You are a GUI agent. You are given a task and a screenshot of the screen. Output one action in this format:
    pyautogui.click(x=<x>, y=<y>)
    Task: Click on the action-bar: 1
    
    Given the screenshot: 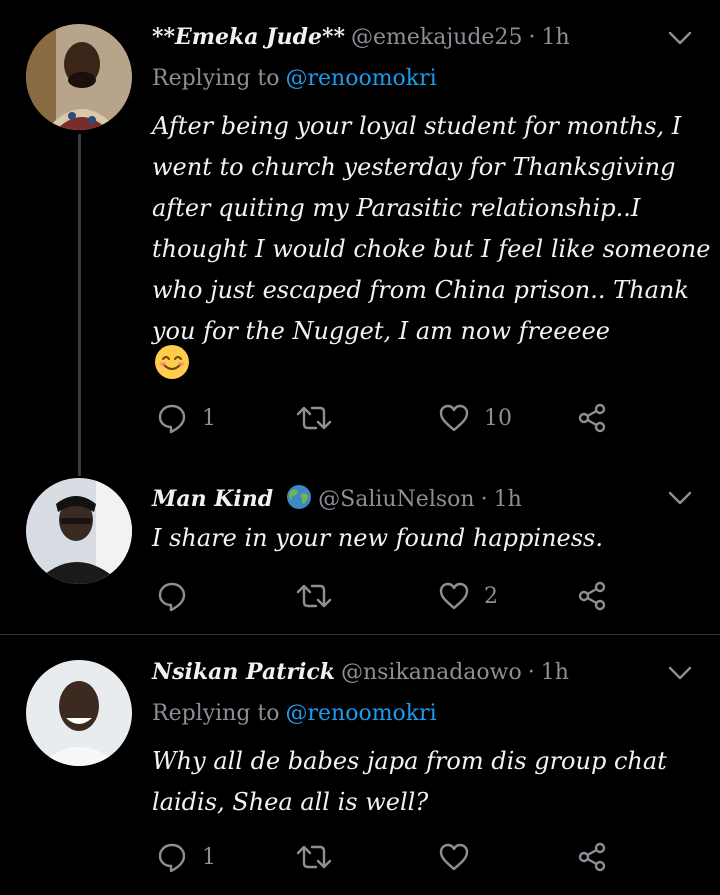 What is the action you would take?
    pyautogui.click(x=392, y=857)
    